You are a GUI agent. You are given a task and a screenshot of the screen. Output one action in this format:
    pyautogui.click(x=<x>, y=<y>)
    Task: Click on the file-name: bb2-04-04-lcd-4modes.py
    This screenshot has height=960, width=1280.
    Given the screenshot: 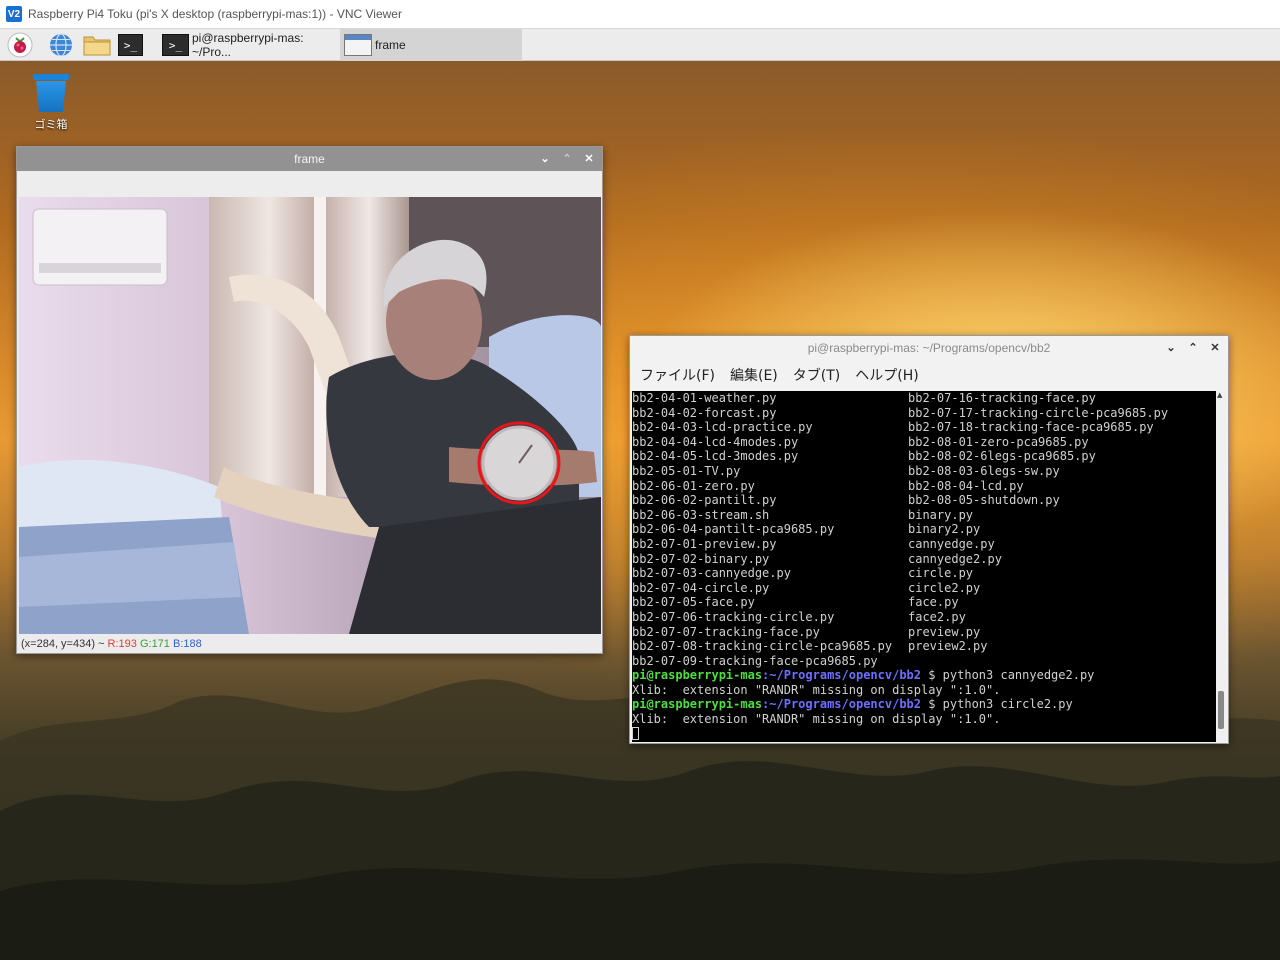 What is the action you would take?
    pyautogui.click(x=715, y=441)
    